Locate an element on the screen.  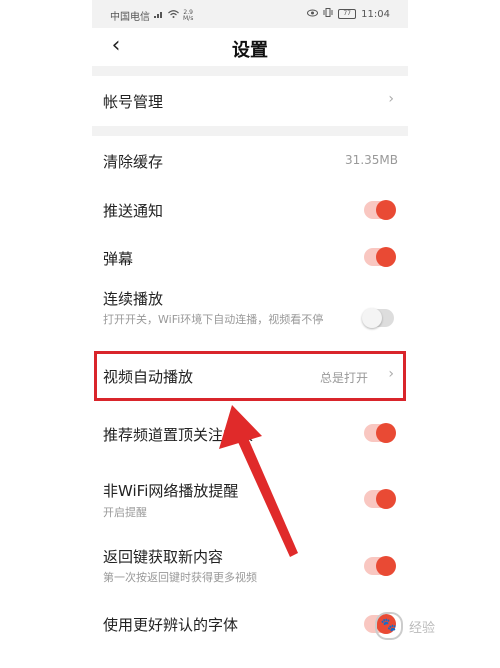
watermark: 🐾 经验 is located at coordinates (405, 626).